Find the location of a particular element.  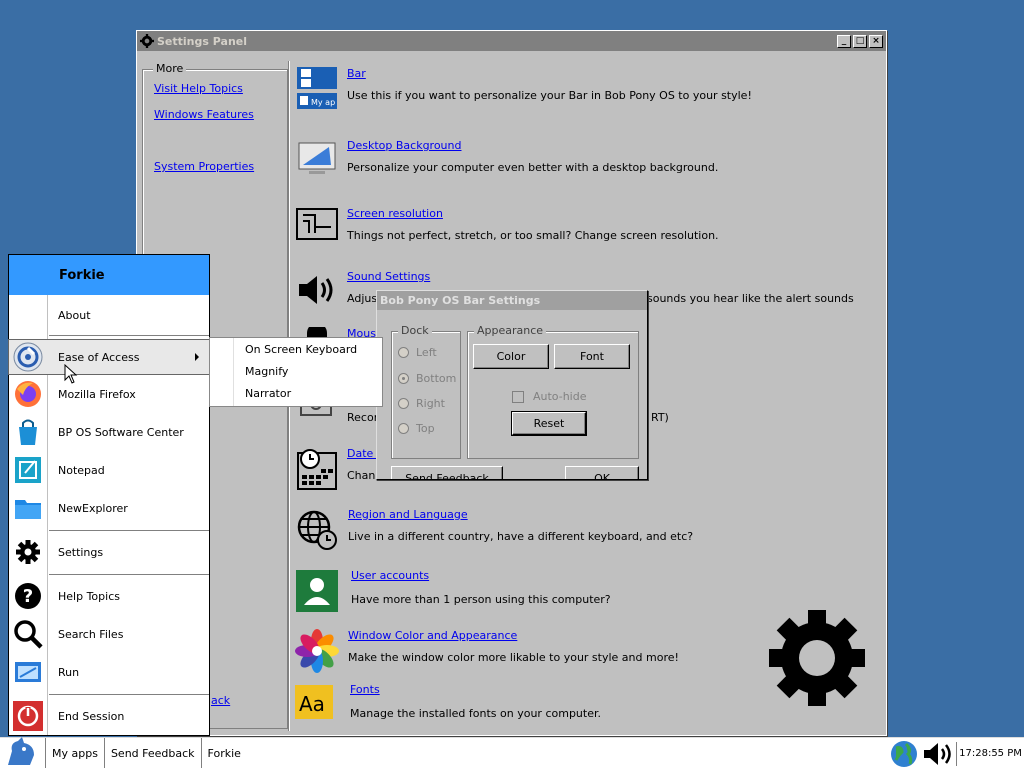

sound-desc-right: sounds you hear like the alert sounds is located at coordinates (750, 298).